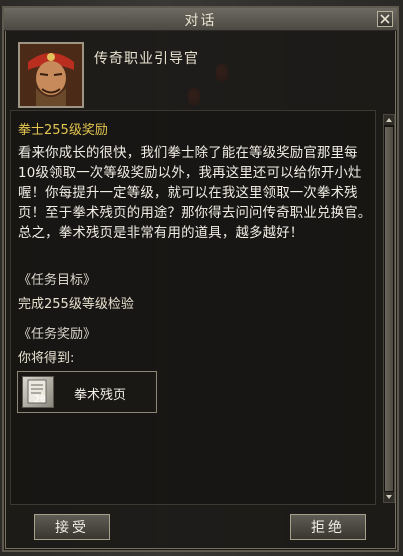 Image resolution: width=403 pixels, height=556 pixels. I want to click on npc-face-icon, so click(51, 75).